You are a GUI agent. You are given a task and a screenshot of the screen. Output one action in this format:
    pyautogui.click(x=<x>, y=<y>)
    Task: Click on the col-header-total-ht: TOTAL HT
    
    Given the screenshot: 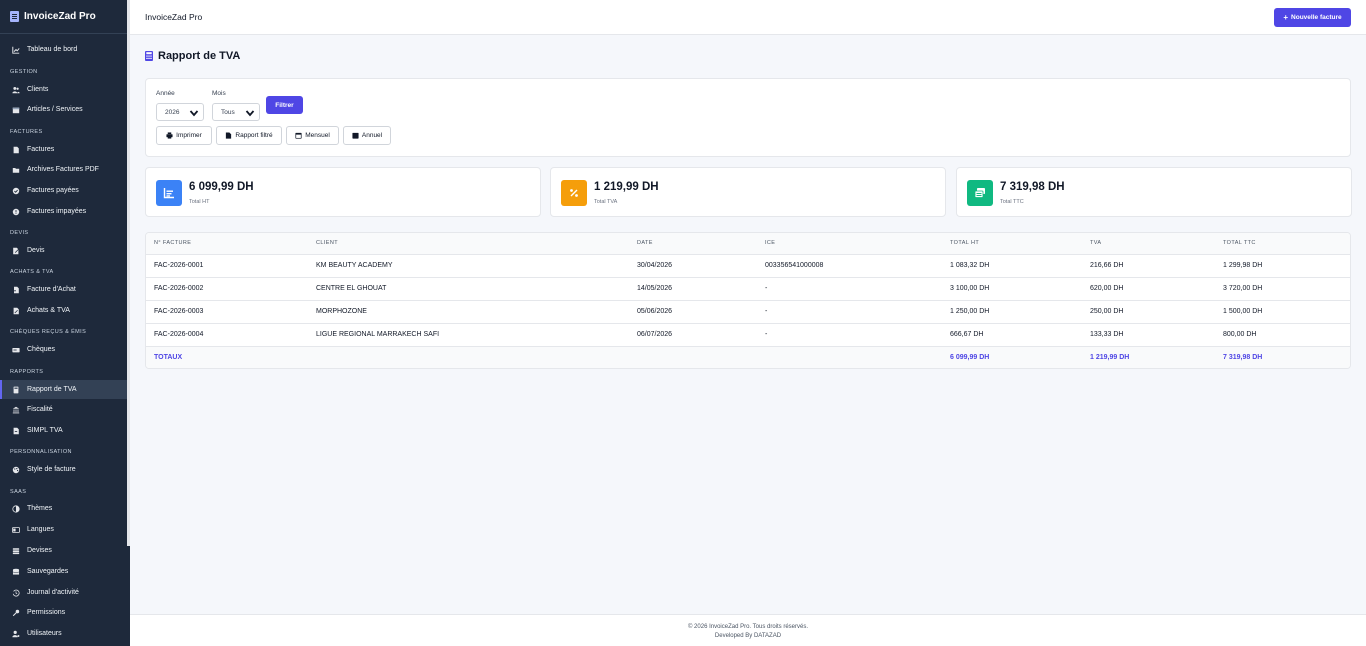 What is the action you would take?
    pyautogui.click(x=1012, y=244)
    